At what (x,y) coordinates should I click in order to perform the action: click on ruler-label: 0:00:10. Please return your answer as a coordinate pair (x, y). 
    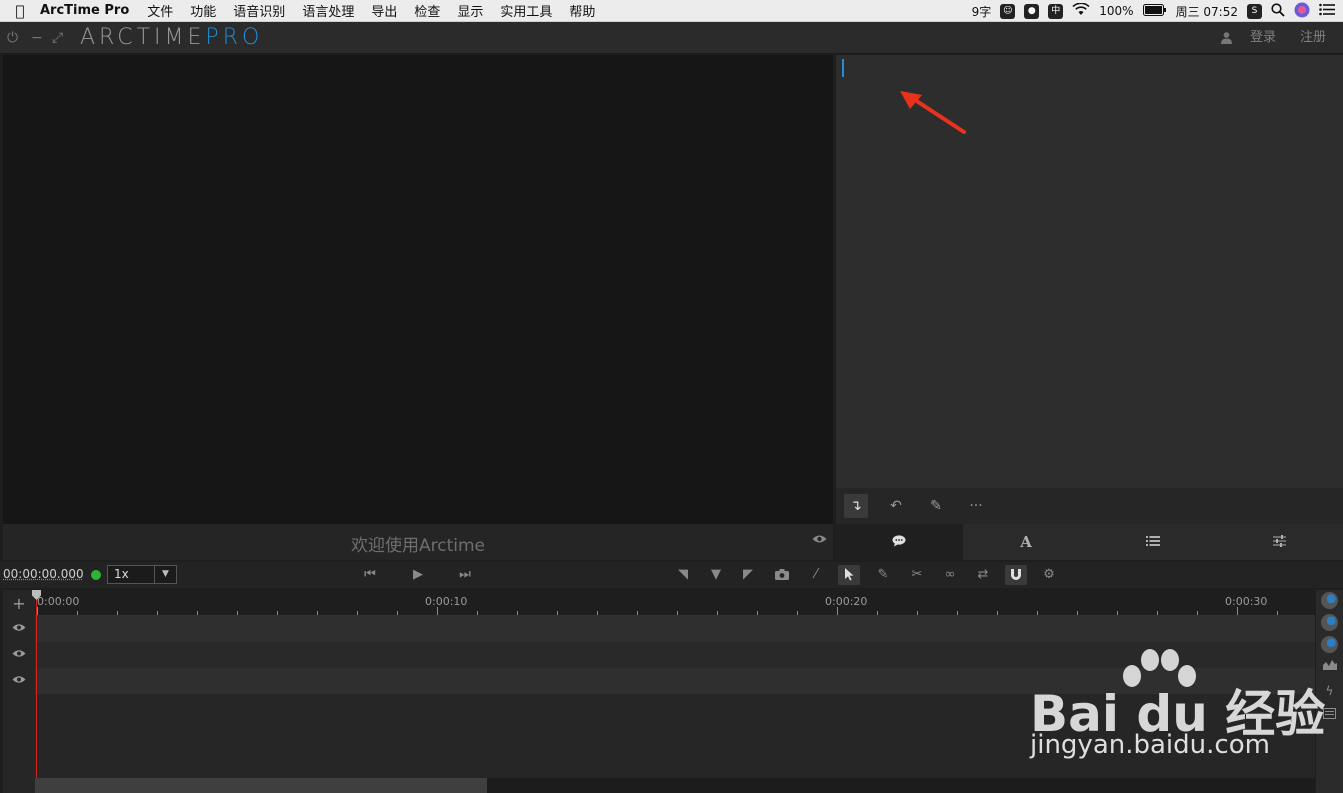
    Looking at the image, I should click on (446, 601).